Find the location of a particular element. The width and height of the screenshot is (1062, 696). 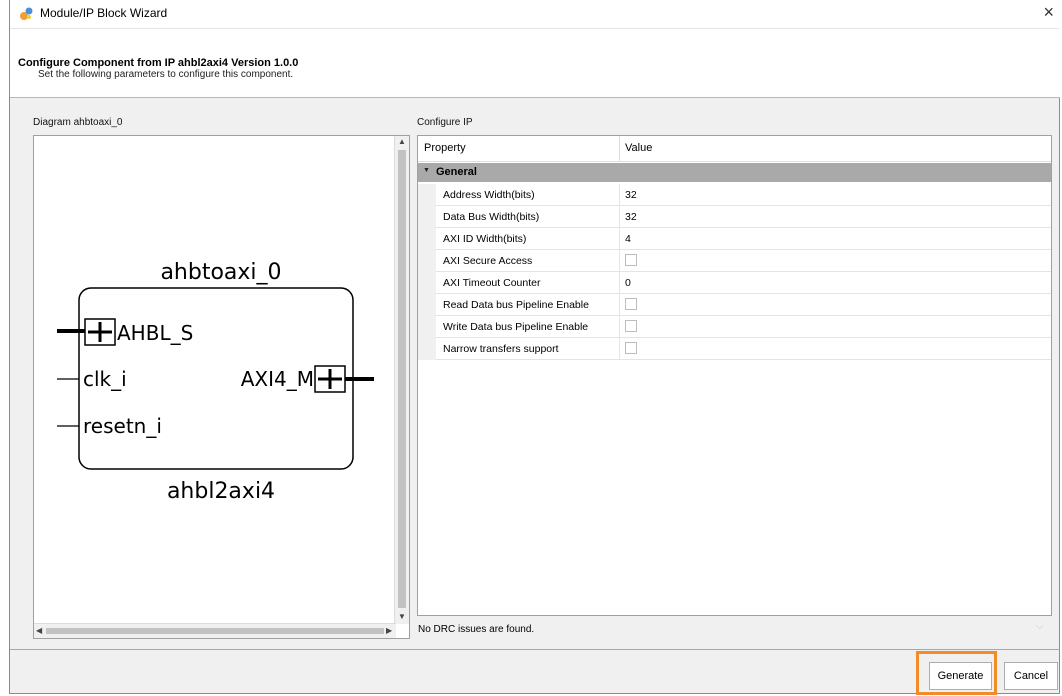

window-title: Module/IP Block Wizard is located at coordinates (104, 13).